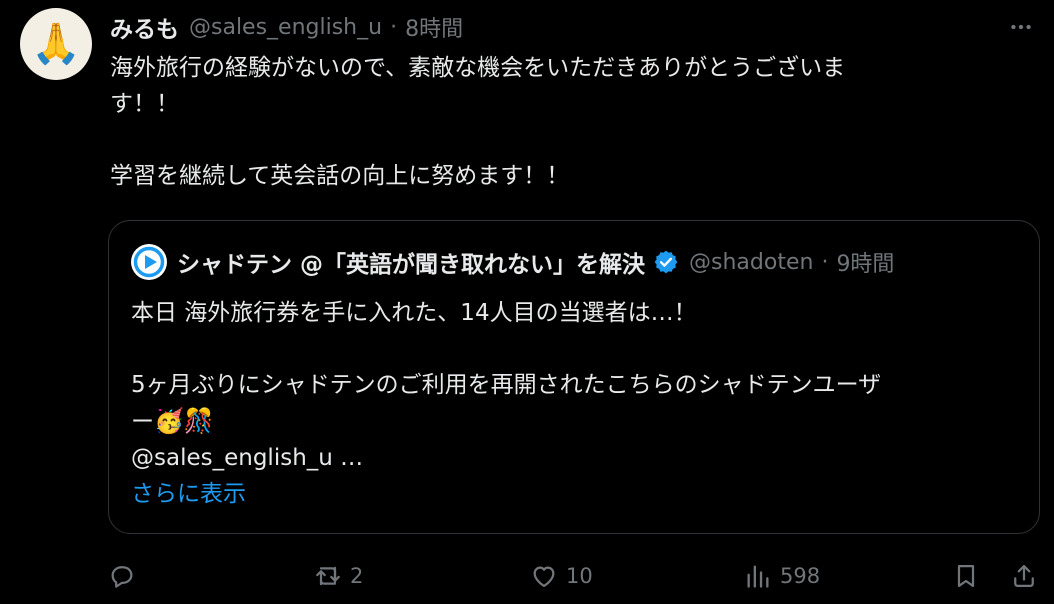 Image resolution: width=1054 pixels, height=604 pixels. I want to click on reply-icon, so click(122, 577).